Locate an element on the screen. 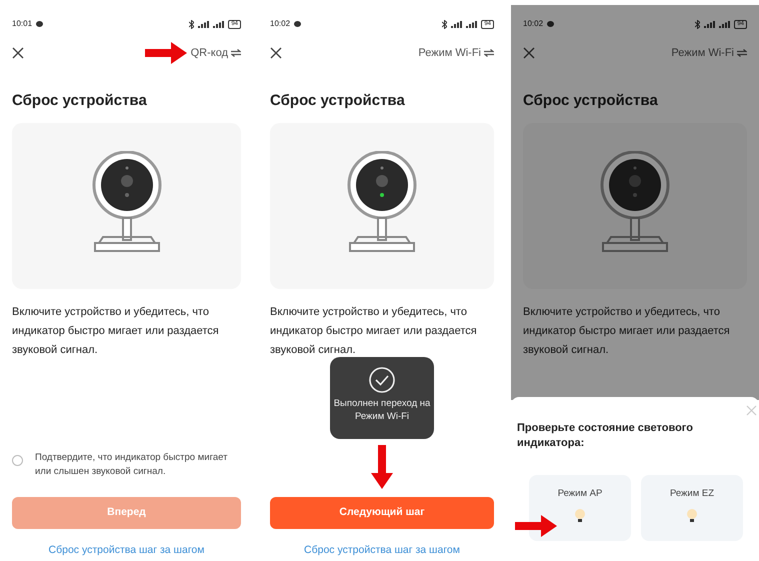 The width and height of the screenshot is (759, 561). mode-option-card: Режим AP is located at coordinates (580, 508).